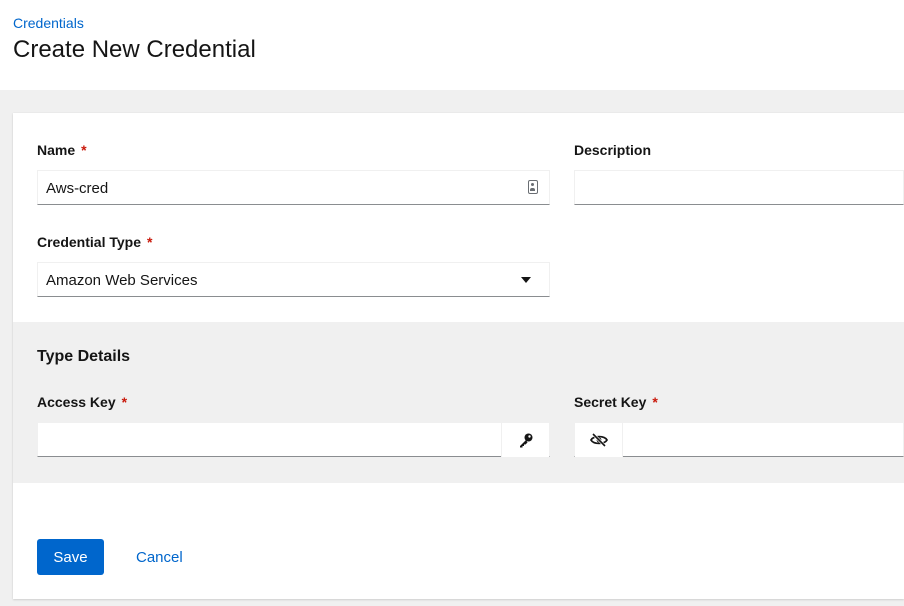  I want to click on description-label-text: Description, so click(613, 150).